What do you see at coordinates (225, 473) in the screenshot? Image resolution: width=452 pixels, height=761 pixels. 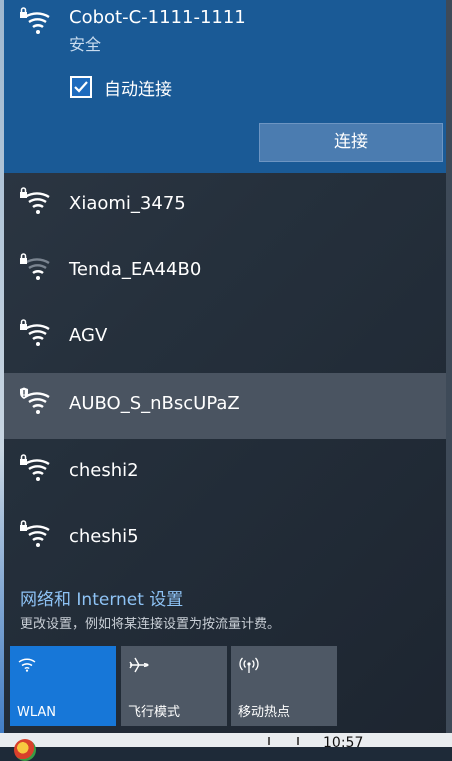 I see `network-item: cheshi2` at bounding box center [225, 473].